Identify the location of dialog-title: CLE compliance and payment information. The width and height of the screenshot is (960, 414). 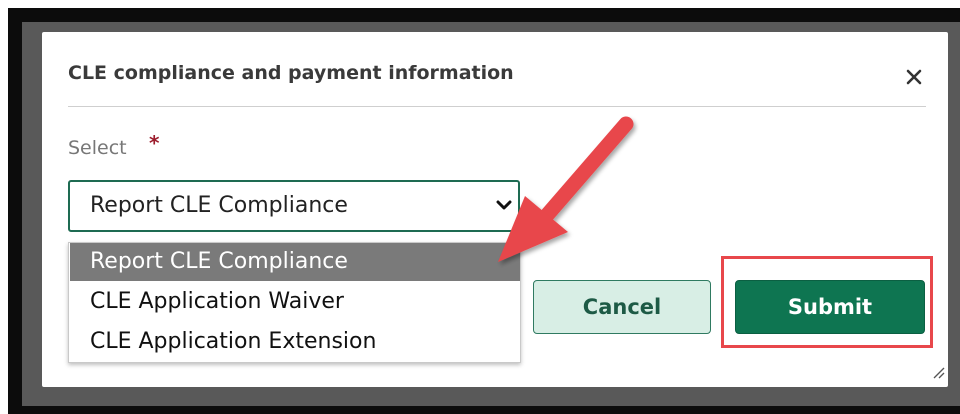
(291, 73).